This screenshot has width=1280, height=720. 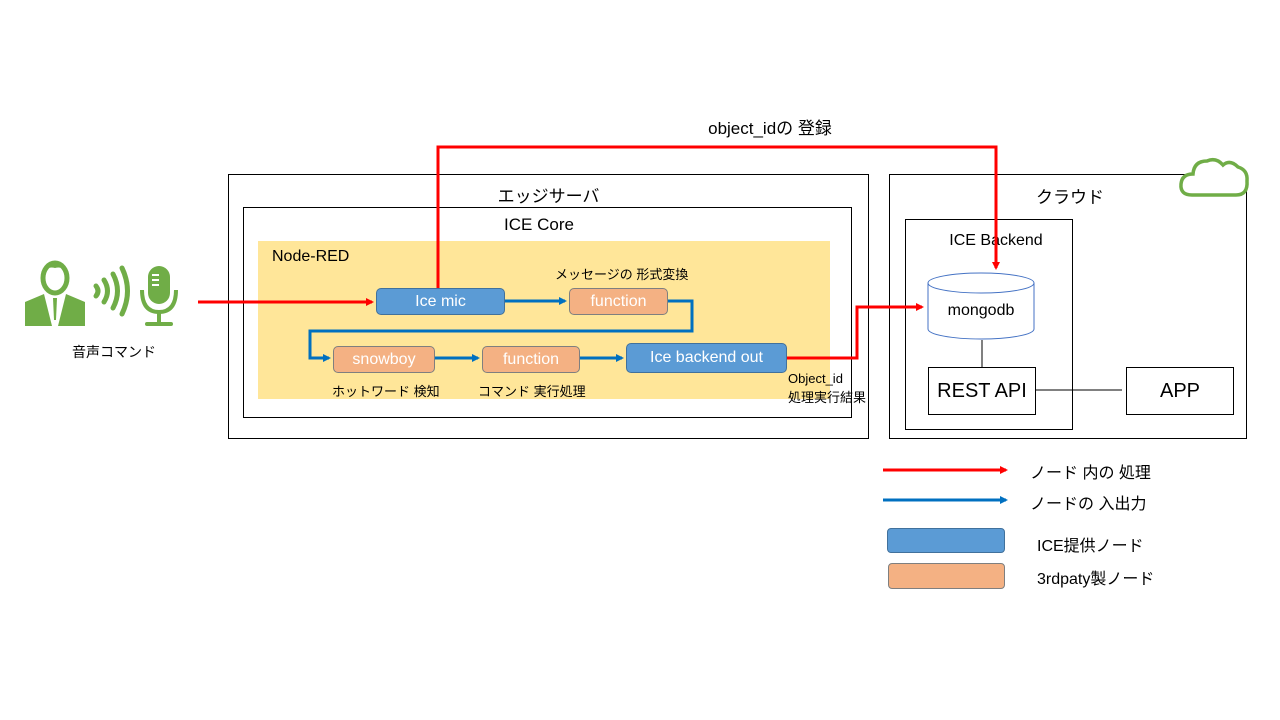 I want to click on node-snowboy: snowboy, so click(x=384, y=359).